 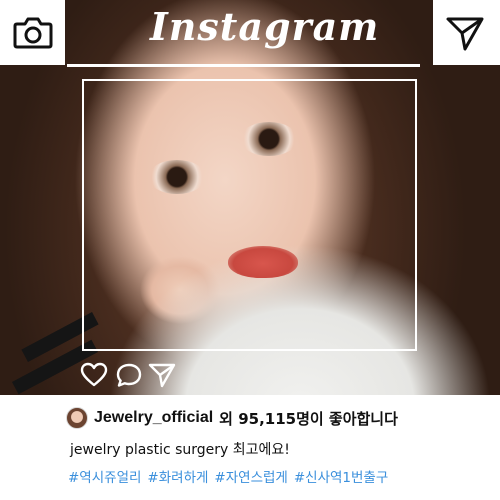 I want to click on username-link: Jewelry_official, so click(x=153, y=418).